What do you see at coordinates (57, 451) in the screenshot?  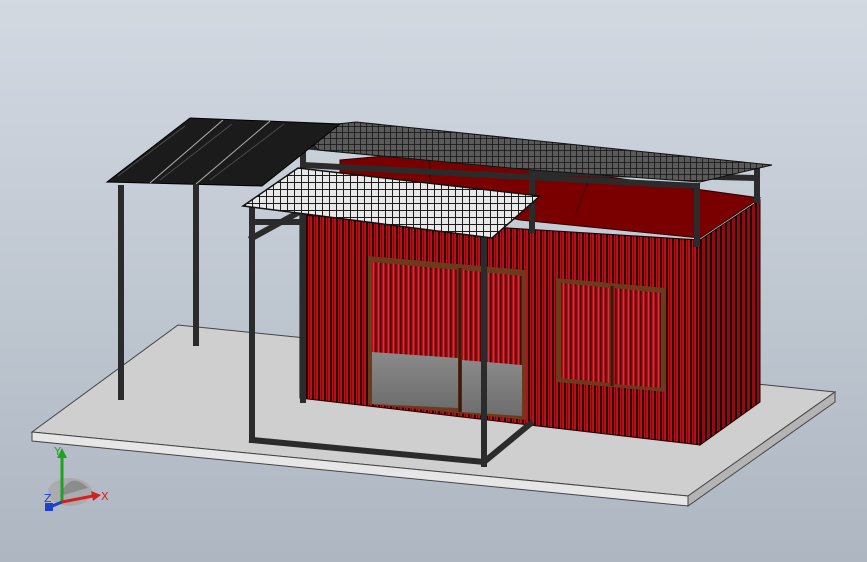 I see `y-axis-label: Y` at bounding box center [57, 451].